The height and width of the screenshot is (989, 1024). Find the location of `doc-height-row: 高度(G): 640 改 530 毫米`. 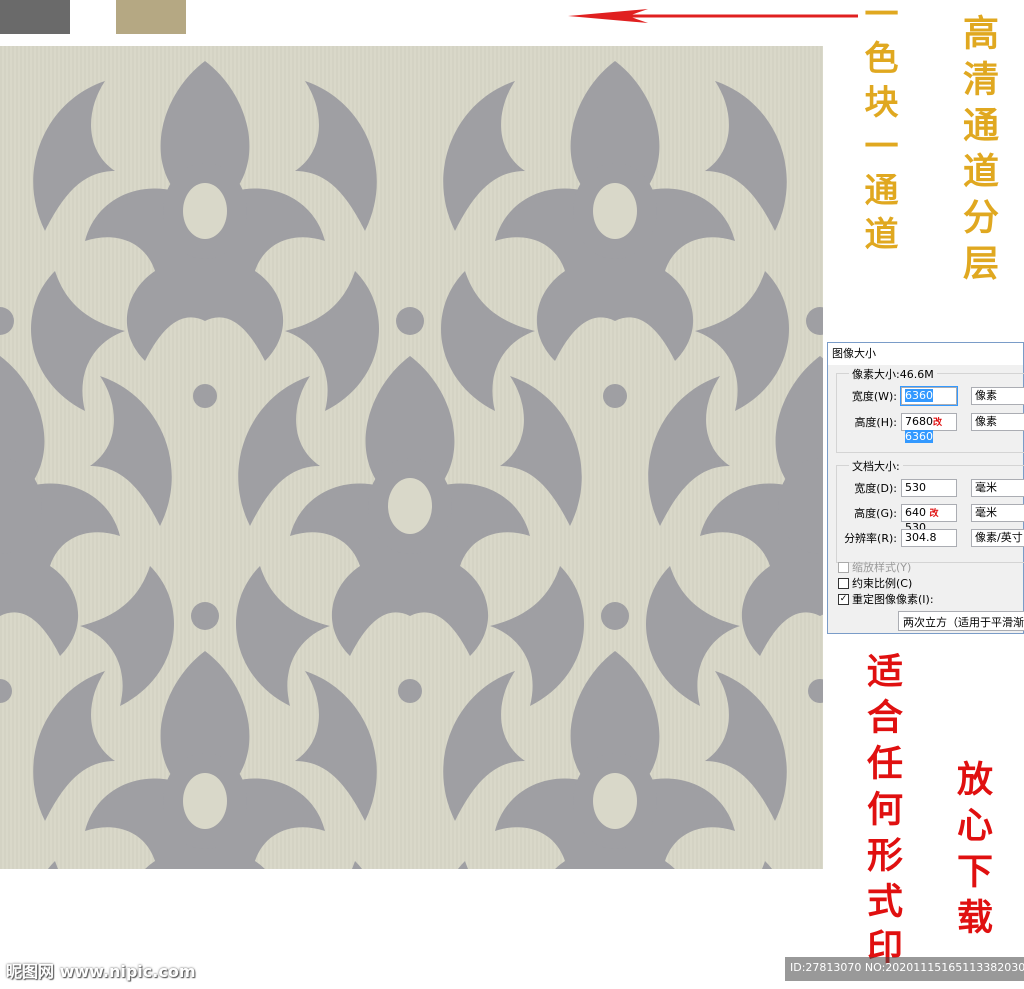

doc-height-row: 高度(G): 640 改 530 毫米 is located at coordinates (930, 518).